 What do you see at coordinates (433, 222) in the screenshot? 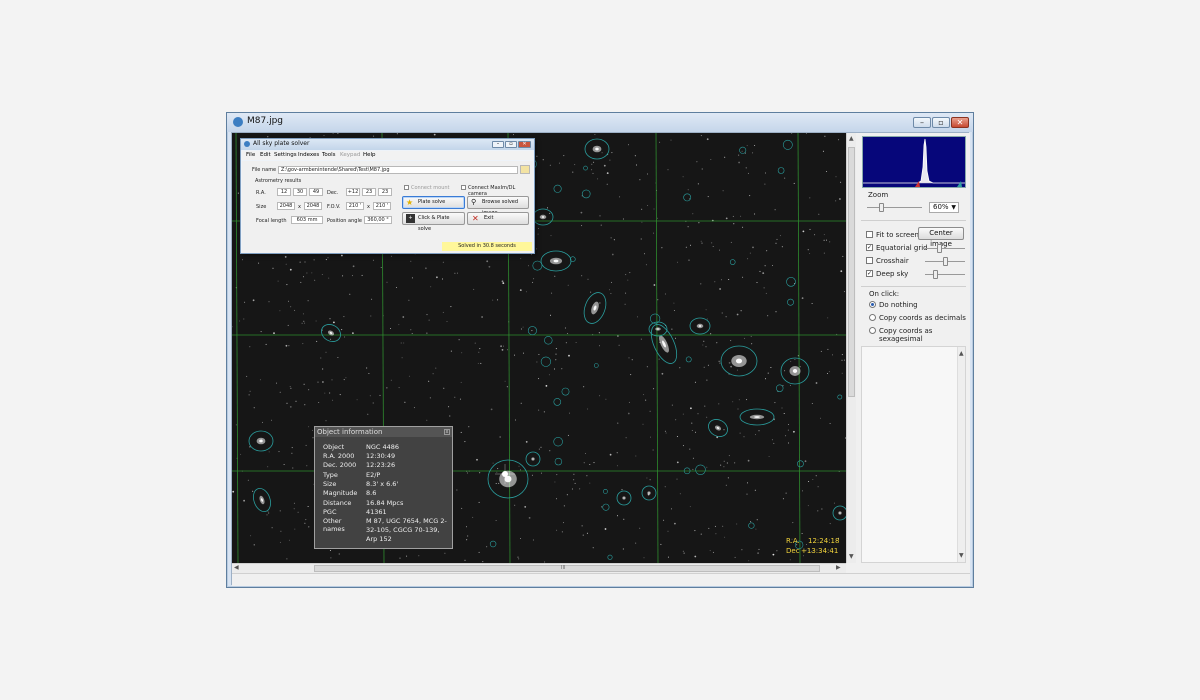
I see `click-plate-solve-button: + Click & Plate solve` at bounding box center [433, 222].